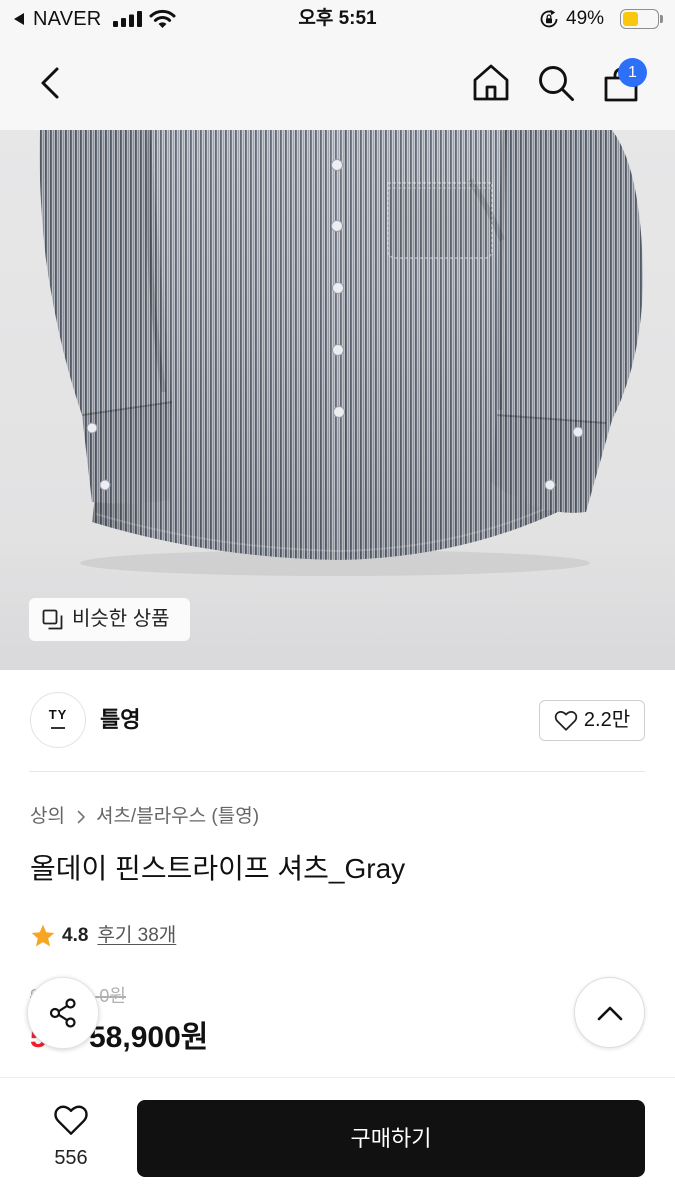  Describe the element at coordinates (632, 72) in the screenshot. I see `cart-badge: 1` at that location.